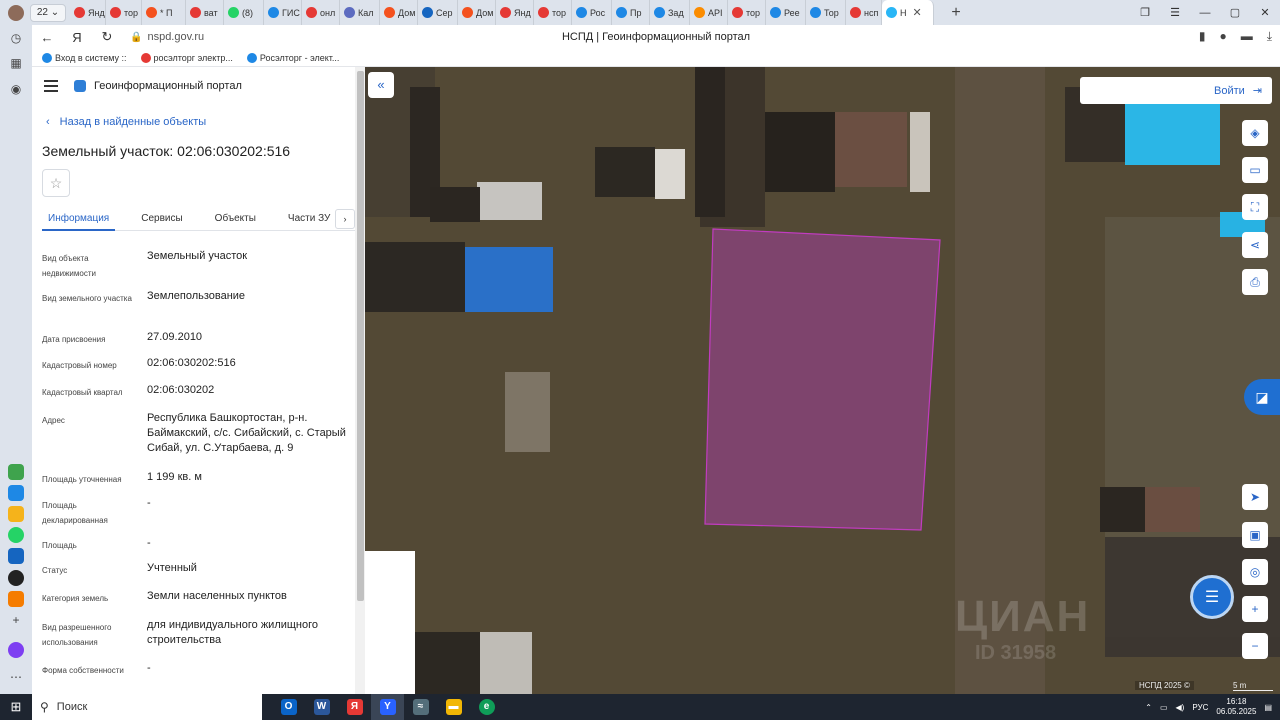  Describe the element at coordinates (1176, 90) in the screenshot. I see `login-button: Войти ⇥` at that location.